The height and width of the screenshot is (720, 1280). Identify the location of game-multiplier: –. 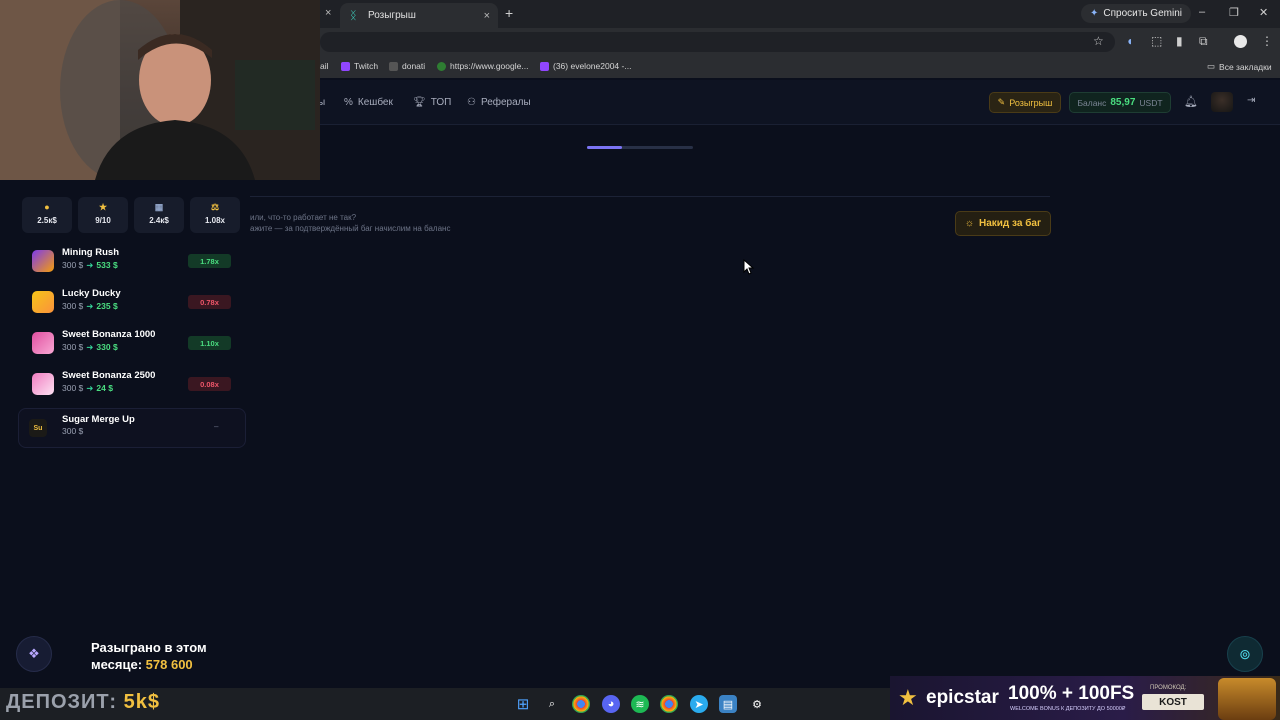
(216, 426).